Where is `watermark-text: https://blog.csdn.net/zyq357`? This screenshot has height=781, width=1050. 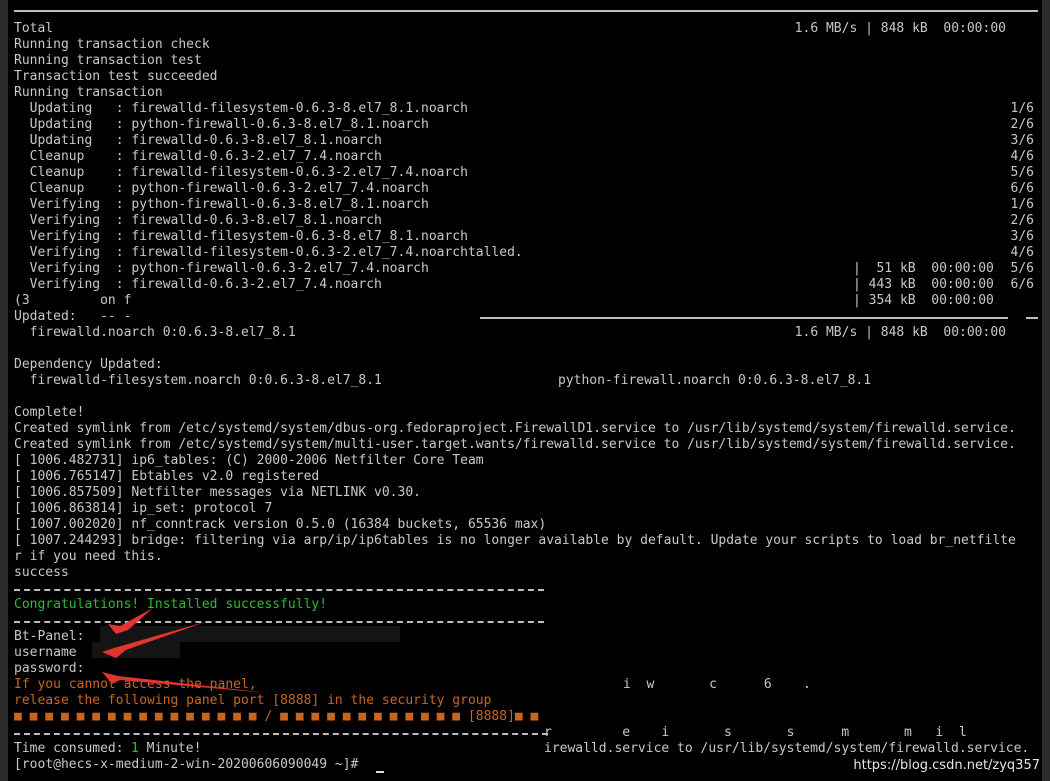
watermark-text: https://blog.csdn.net/zyq357 is located at coordinates (946, 765).